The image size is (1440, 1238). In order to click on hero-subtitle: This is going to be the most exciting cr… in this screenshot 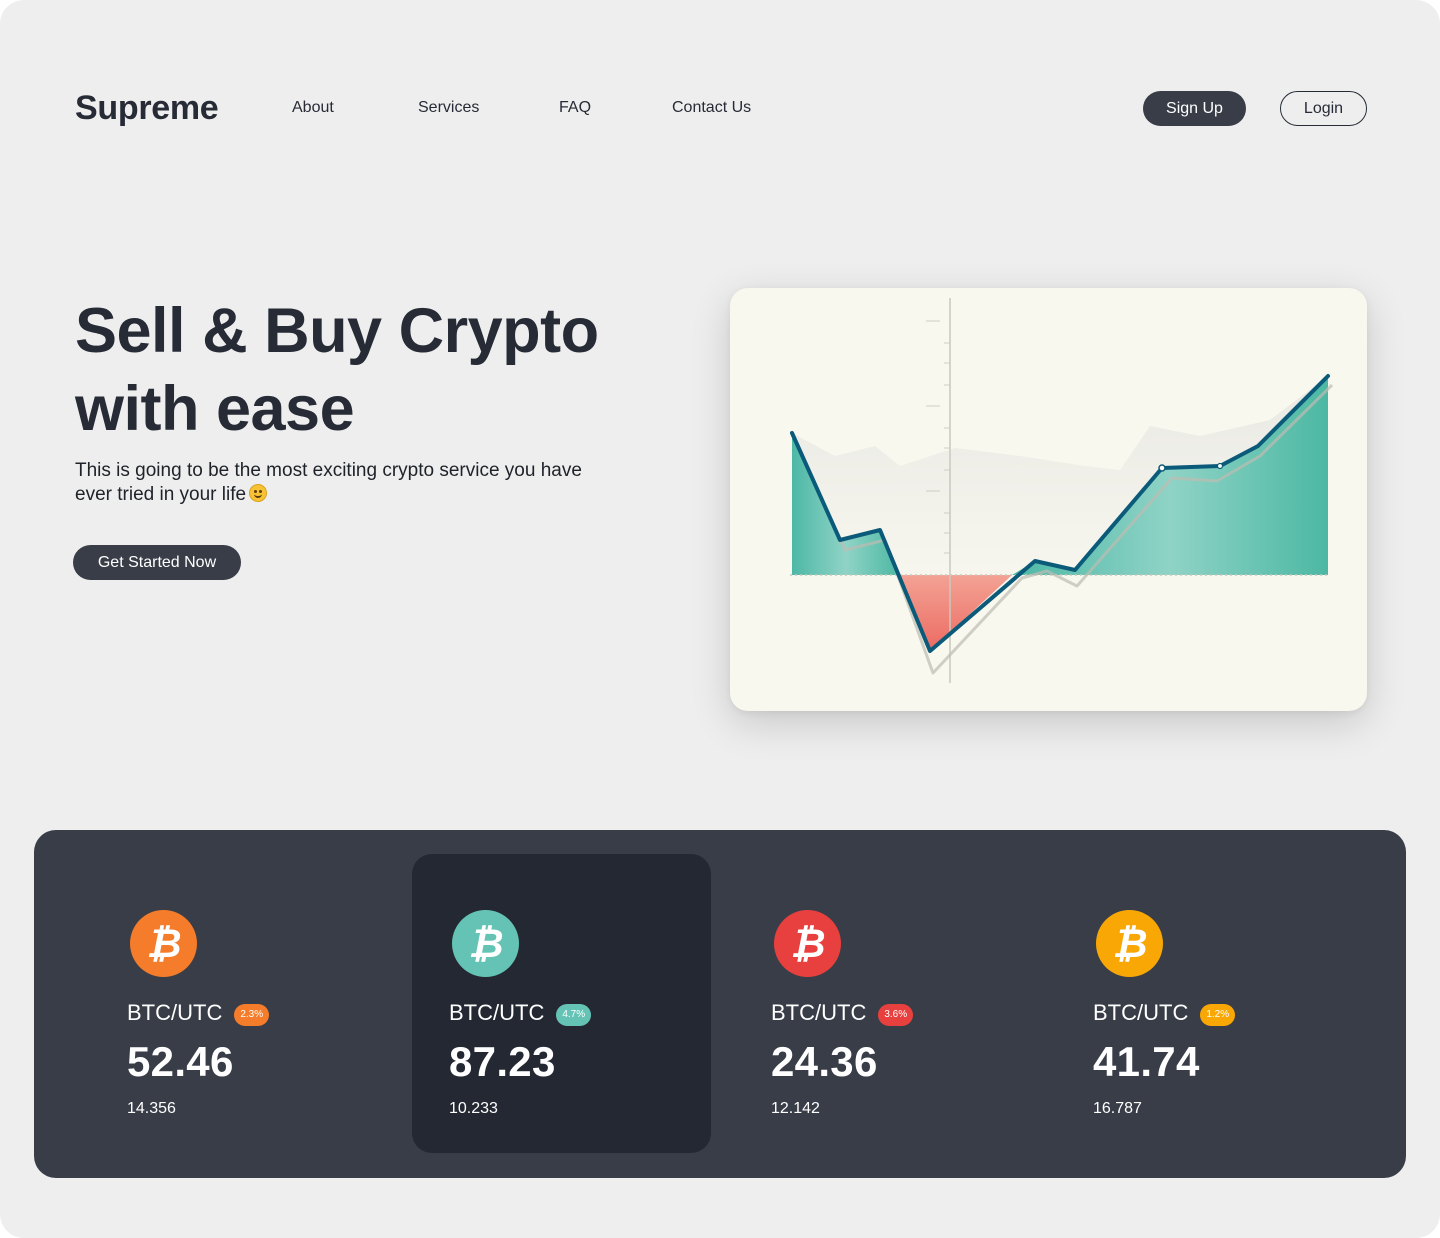, I will do `click(335, 483)`.